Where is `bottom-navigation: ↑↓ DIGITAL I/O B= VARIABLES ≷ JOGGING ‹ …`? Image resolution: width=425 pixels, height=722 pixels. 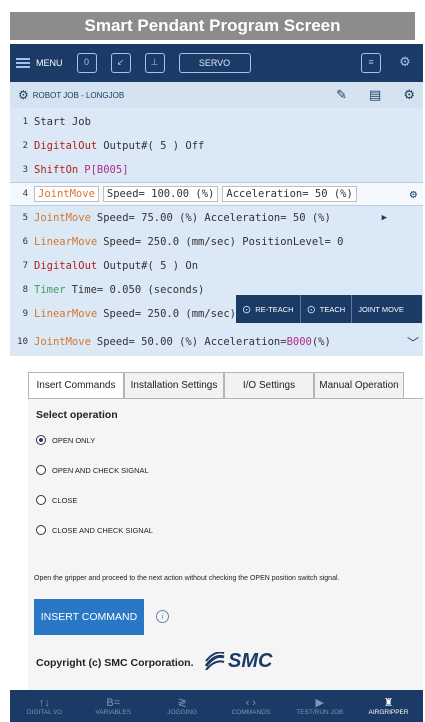 bottom-navigation: ↑↓ DIGITAL I/O B= VARIABLES ≷ JOGGING ‹ … is located at coordinates (216, 706).